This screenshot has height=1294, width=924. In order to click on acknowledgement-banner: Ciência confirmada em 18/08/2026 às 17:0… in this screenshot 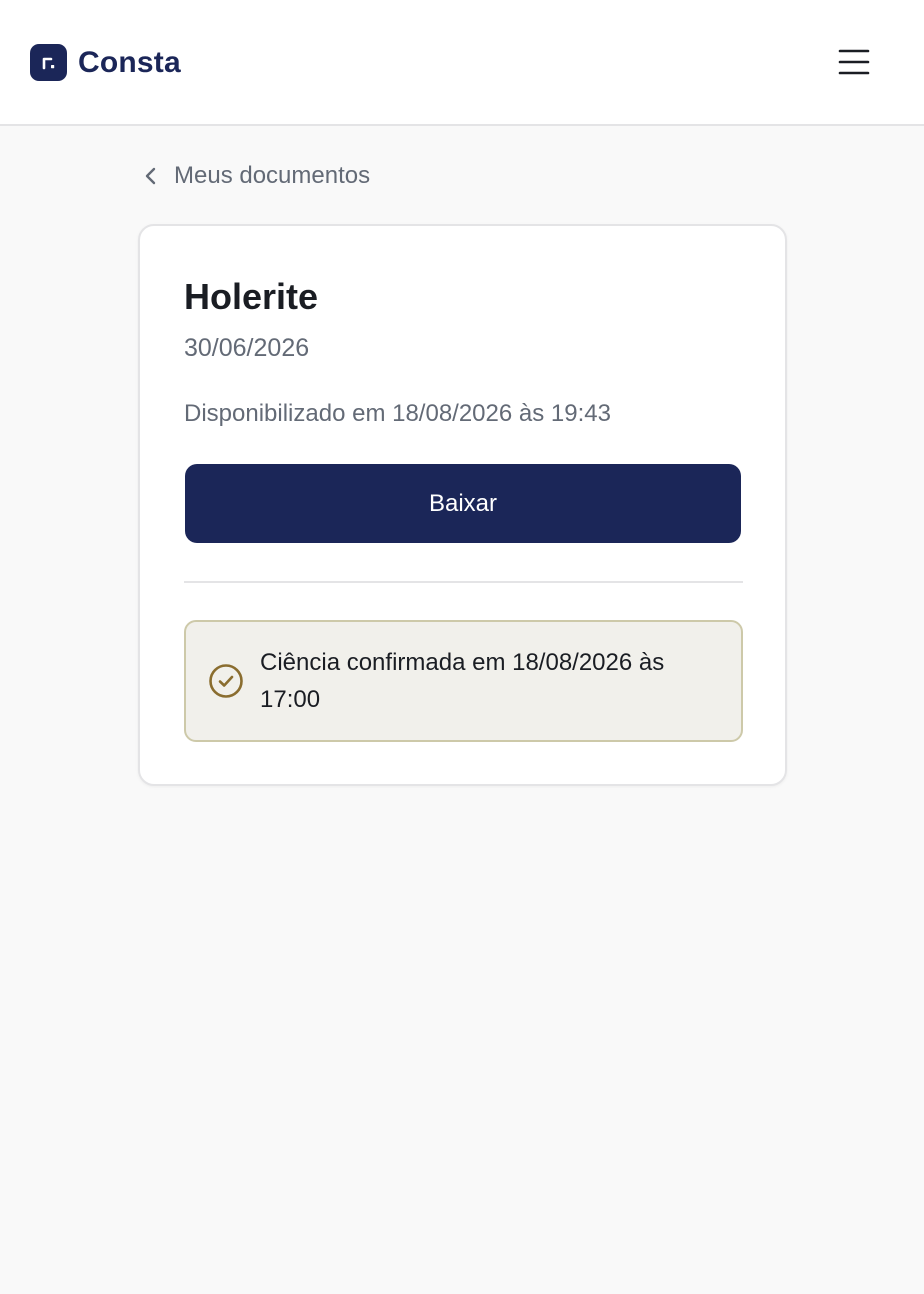, I will do `click(463, 681)`.